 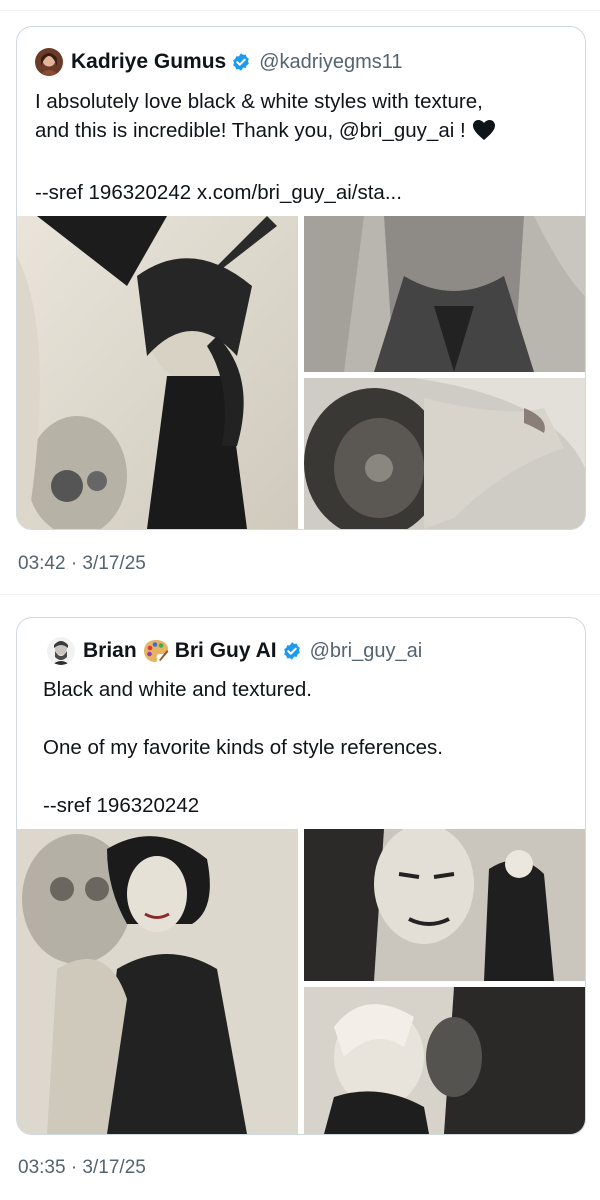 I want to click on quoted-author-name-part2: Bri Guy AI, so click(x=226, y=651).